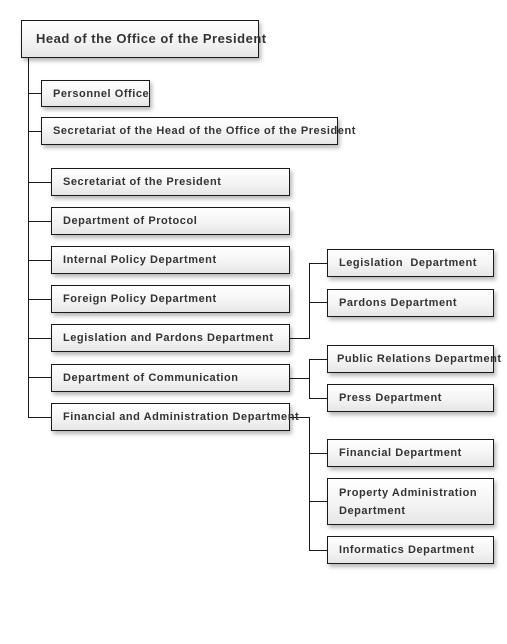  I want to click on connector-personnel, so click(34, 93).